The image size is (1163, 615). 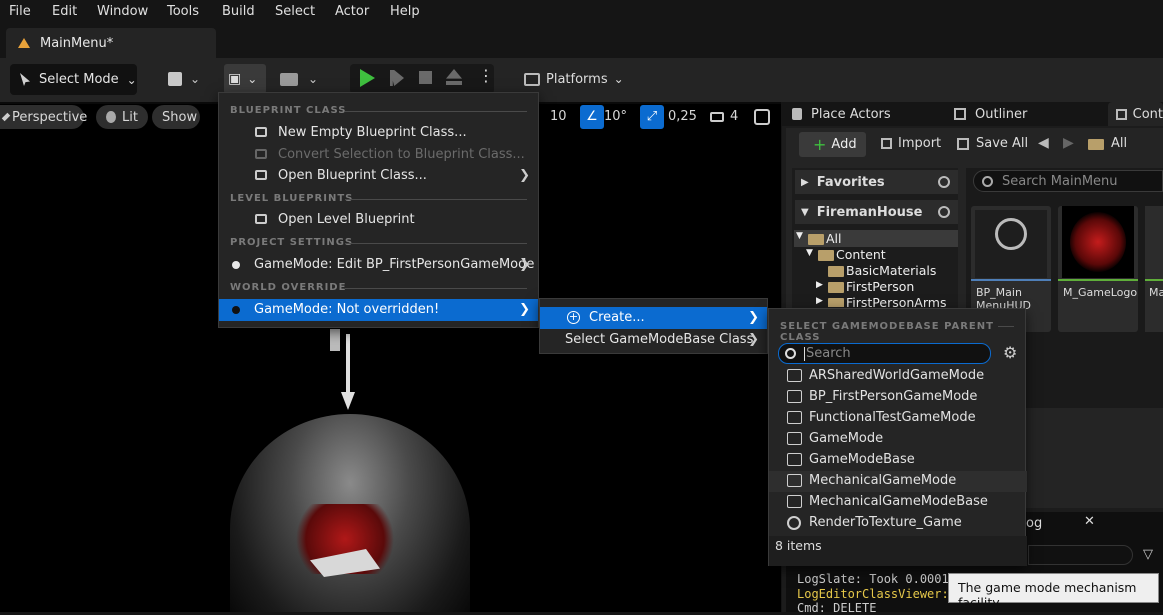 I want to click on layout-icon, so click(x=762, y=117).